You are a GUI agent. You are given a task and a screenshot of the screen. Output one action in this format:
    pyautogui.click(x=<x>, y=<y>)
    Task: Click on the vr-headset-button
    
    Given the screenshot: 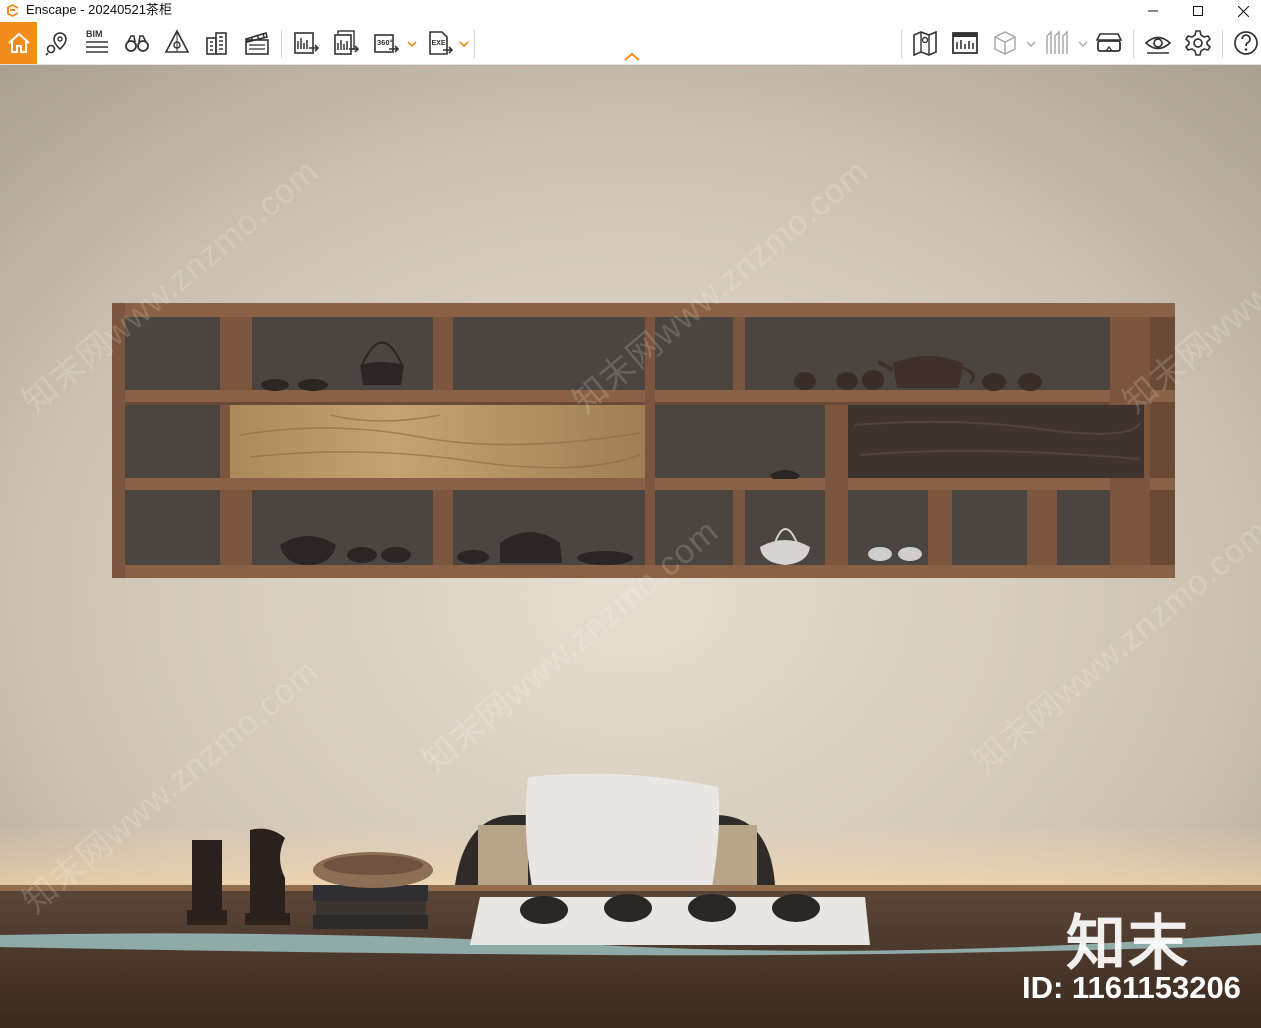 What is the action you would take?
    pyautogui.click(x=1109, y=43)
    